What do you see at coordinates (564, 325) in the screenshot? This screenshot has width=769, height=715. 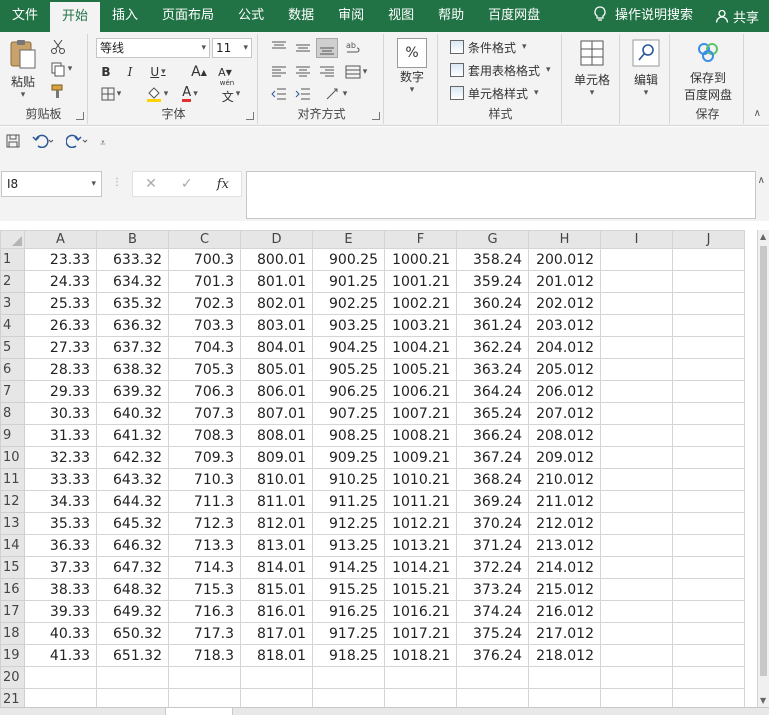 I see `cell-h4: 203.012` at bounding box center [564, 325].